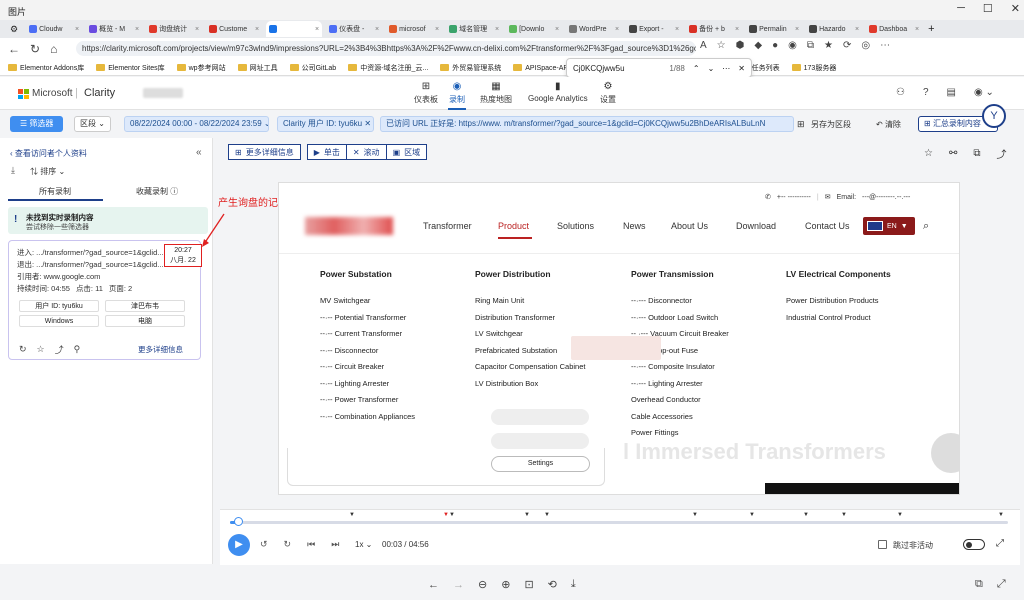 This screenshot has width=1024, height=600. I want to click on site-nav-item: Transformer, so click(447, 226).